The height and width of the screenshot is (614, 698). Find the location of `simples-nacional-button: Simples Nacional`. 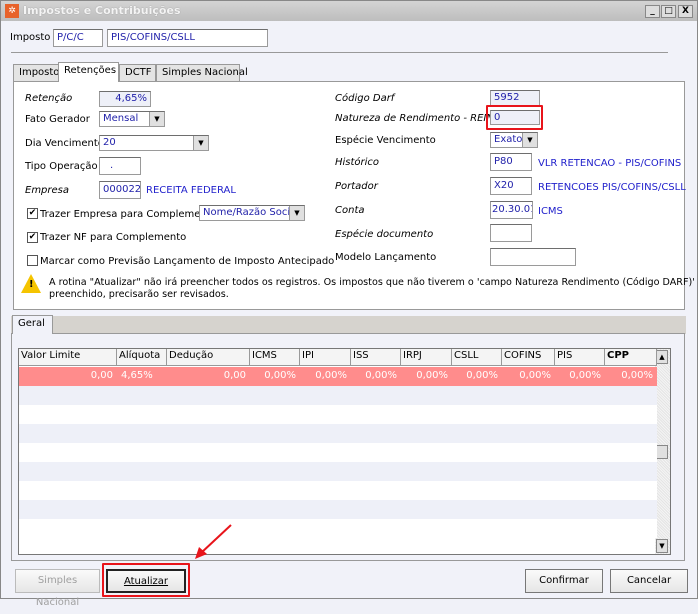

simples-nacional-button: Simples Nacional is located at coordinates (57, 588).